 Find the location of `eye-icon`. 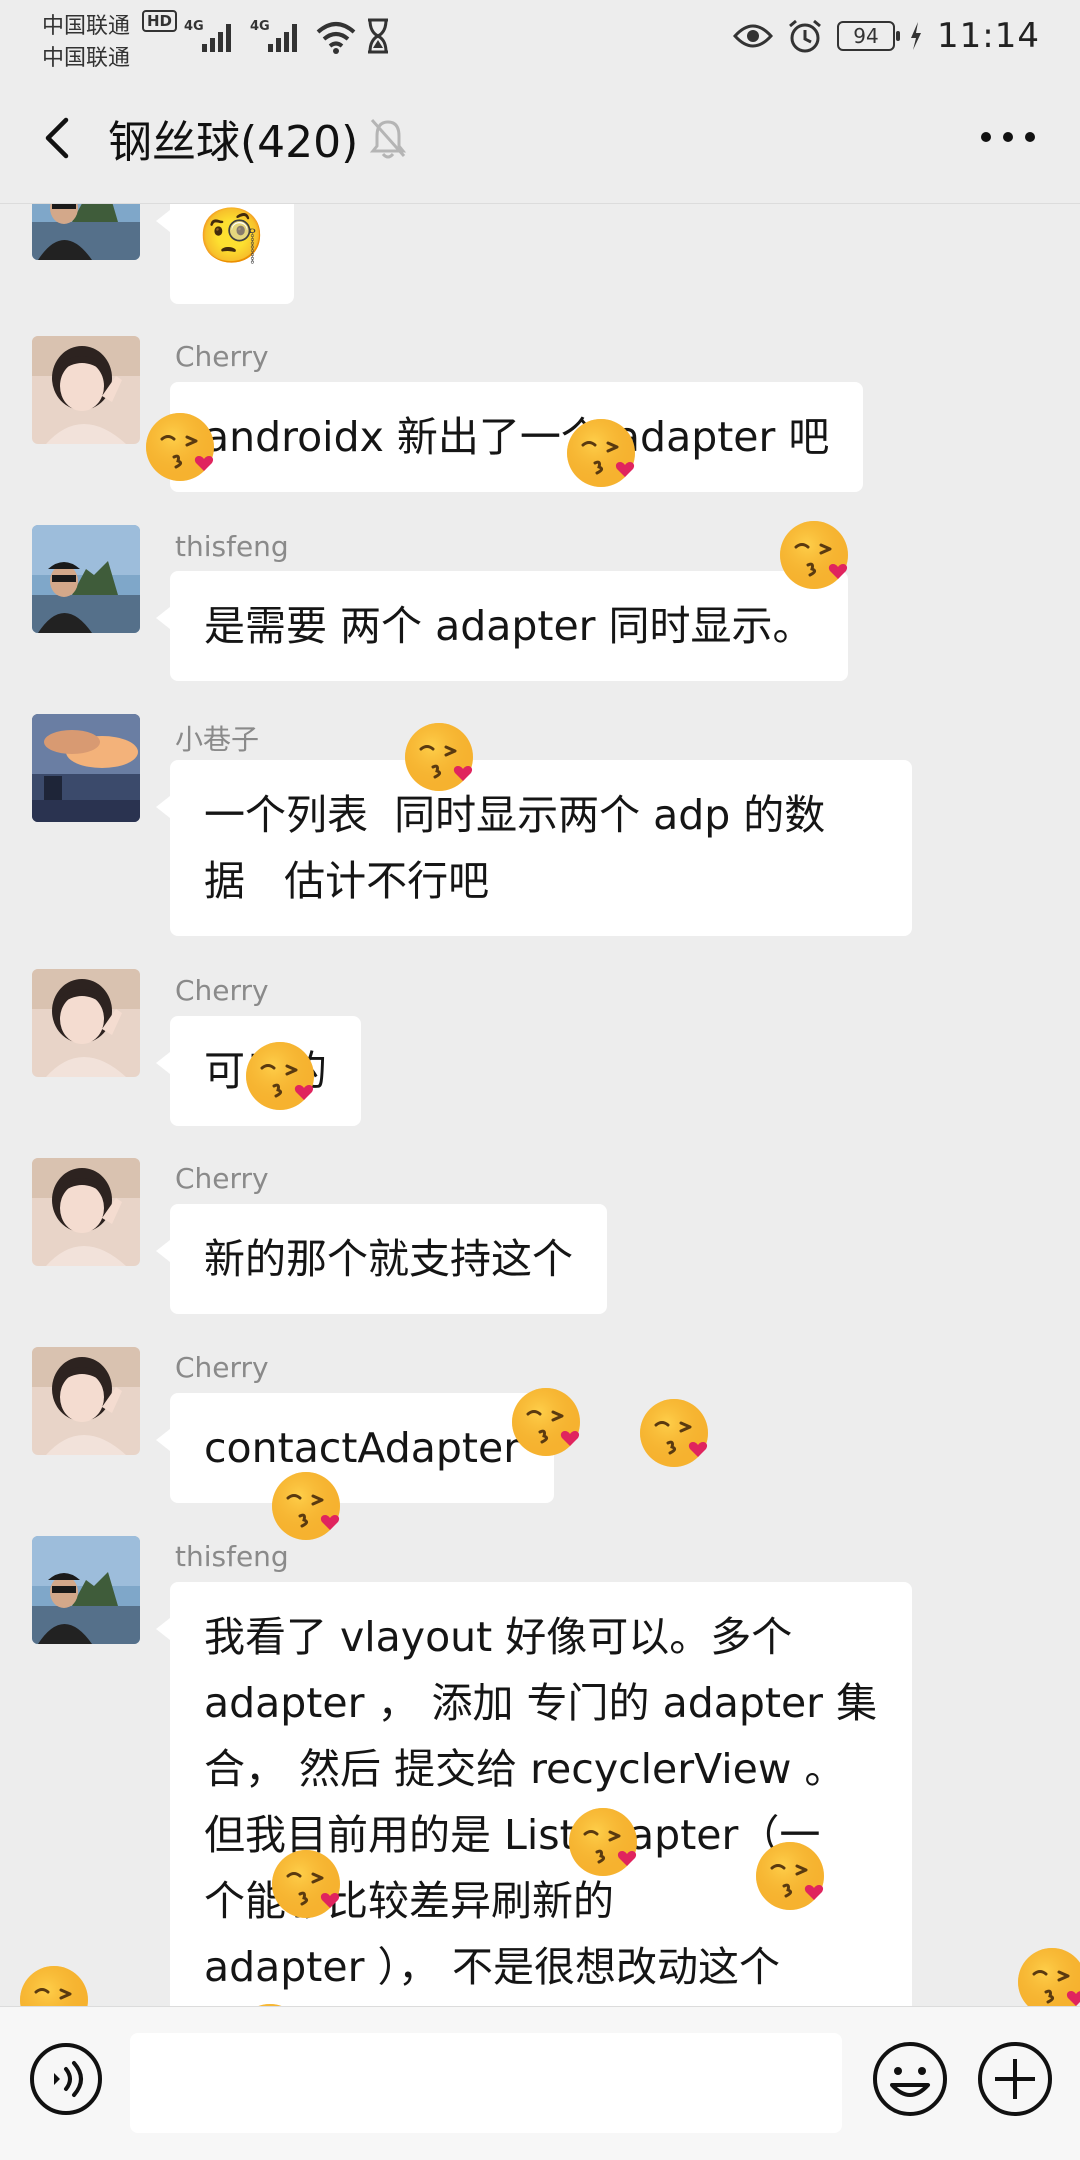

eye-icon is located at coordinates (753, 36).